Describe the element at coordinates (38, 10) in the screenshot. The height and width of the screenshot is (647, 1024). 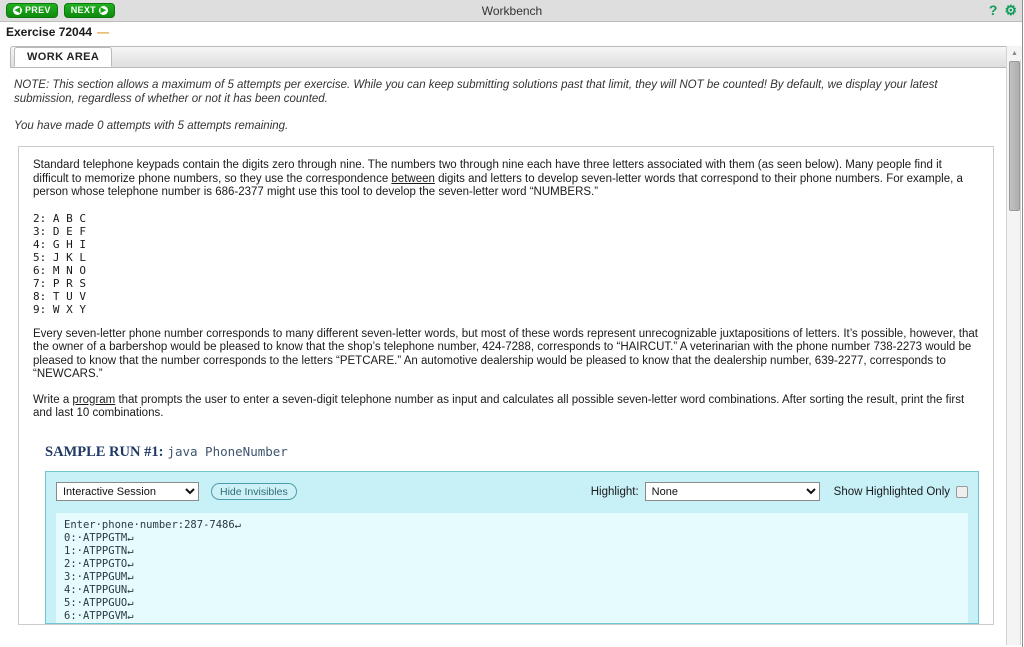
I see `prev-button-label: PREV` at that location.